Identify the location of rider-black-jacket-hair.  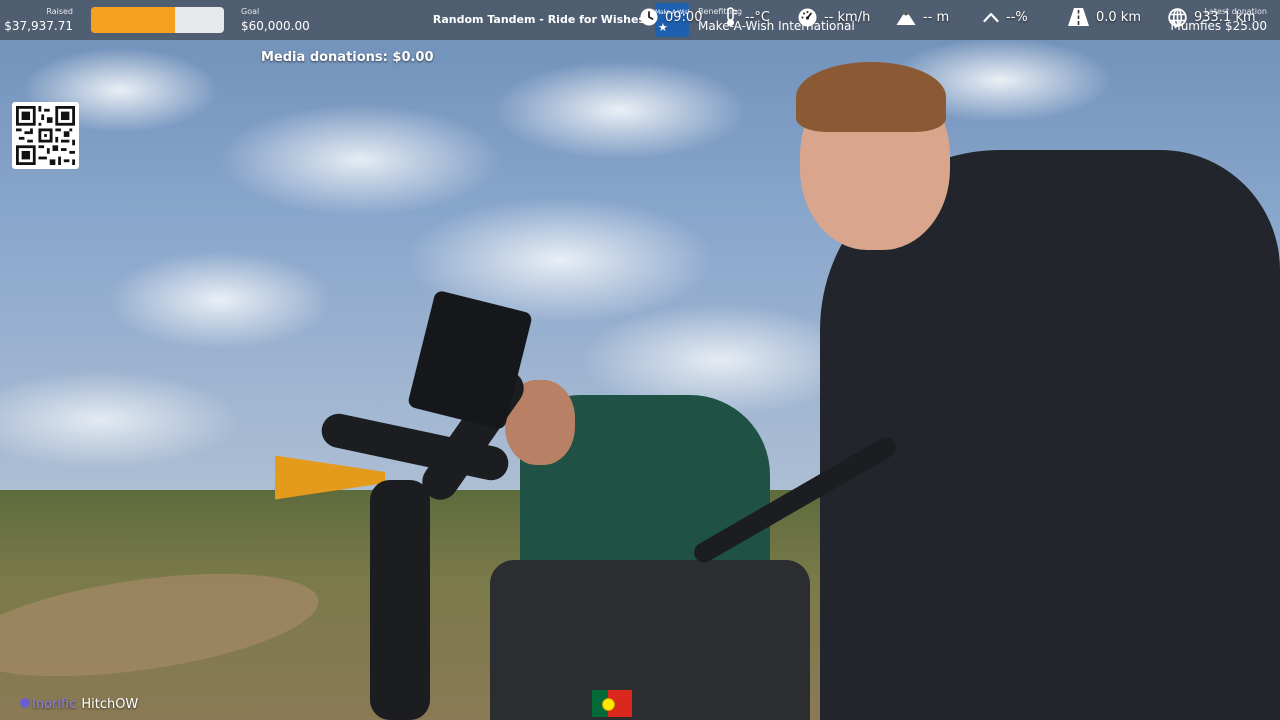
(871, 97).